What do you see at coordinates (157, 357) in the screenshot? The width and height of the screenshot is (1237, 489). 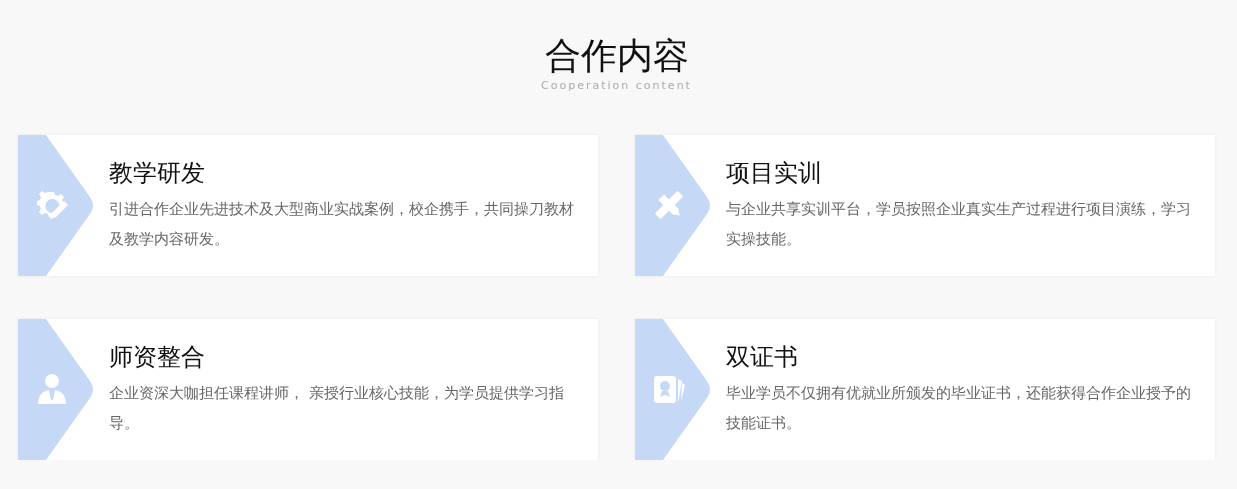 I see `card-title: 师资整合` at bounding box center [157, 357].